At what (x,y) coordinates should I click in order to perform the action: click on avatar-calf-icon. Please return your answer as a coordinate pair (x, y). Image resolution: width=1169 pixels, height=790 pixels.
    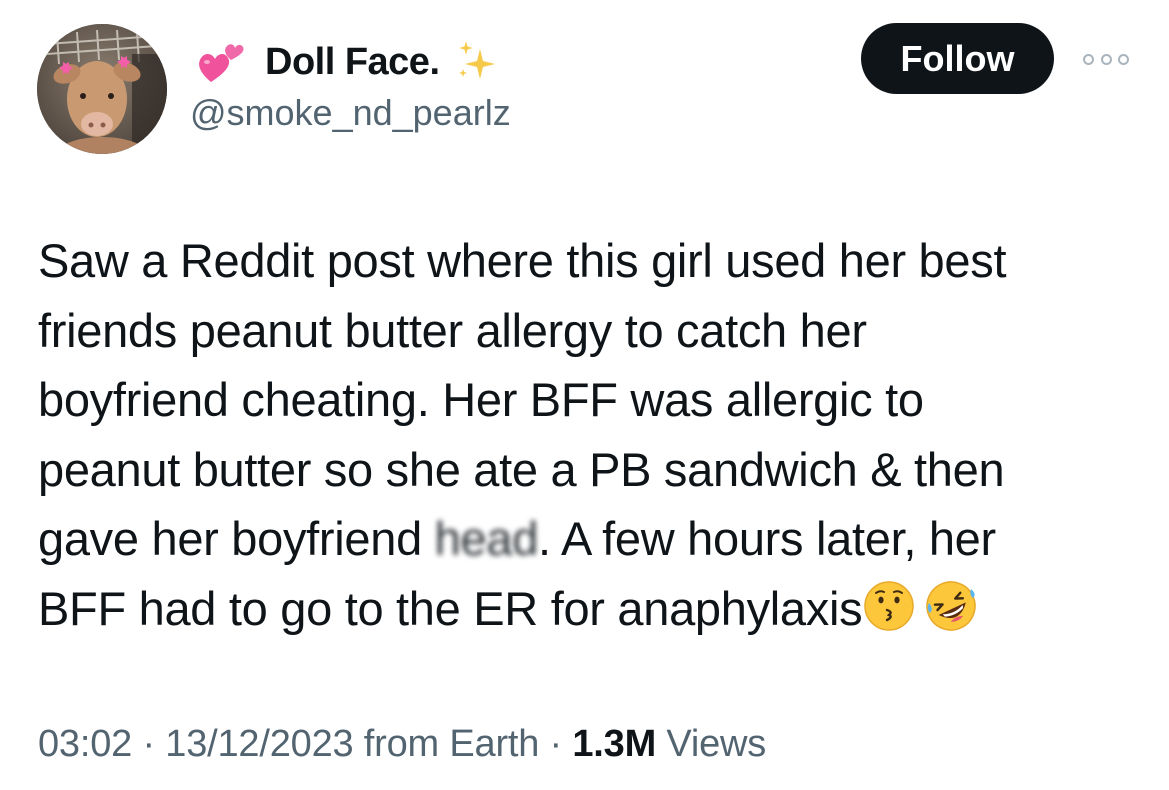
    Looking at the image, I should click on (102, 89).